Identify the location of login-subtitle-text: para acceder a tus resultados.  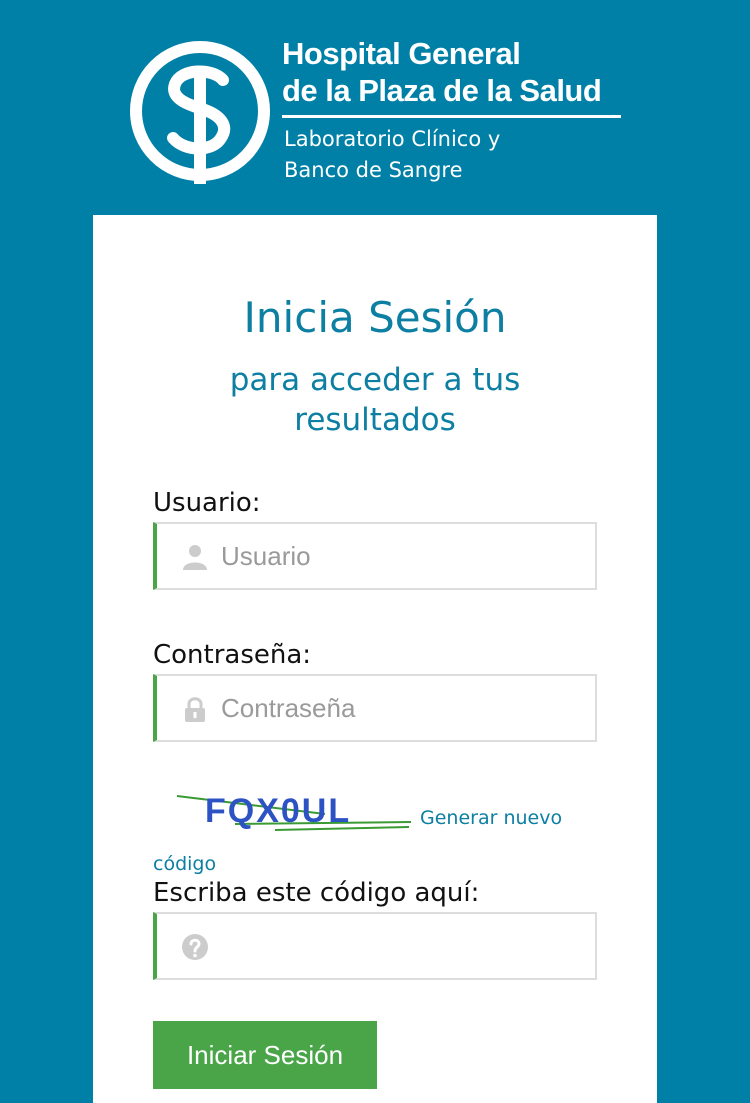
(375, 400).